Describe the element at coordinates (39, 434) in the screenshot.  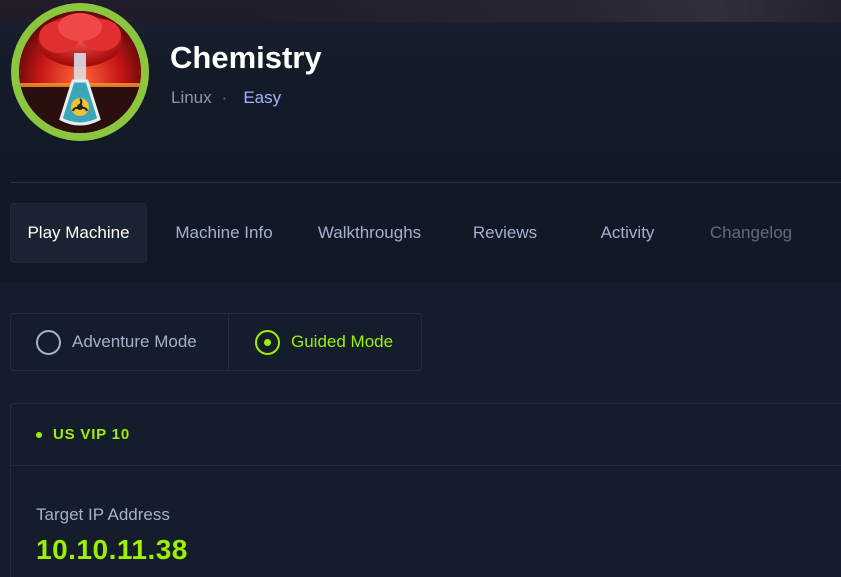
I see `status-dot-icon` at that location.